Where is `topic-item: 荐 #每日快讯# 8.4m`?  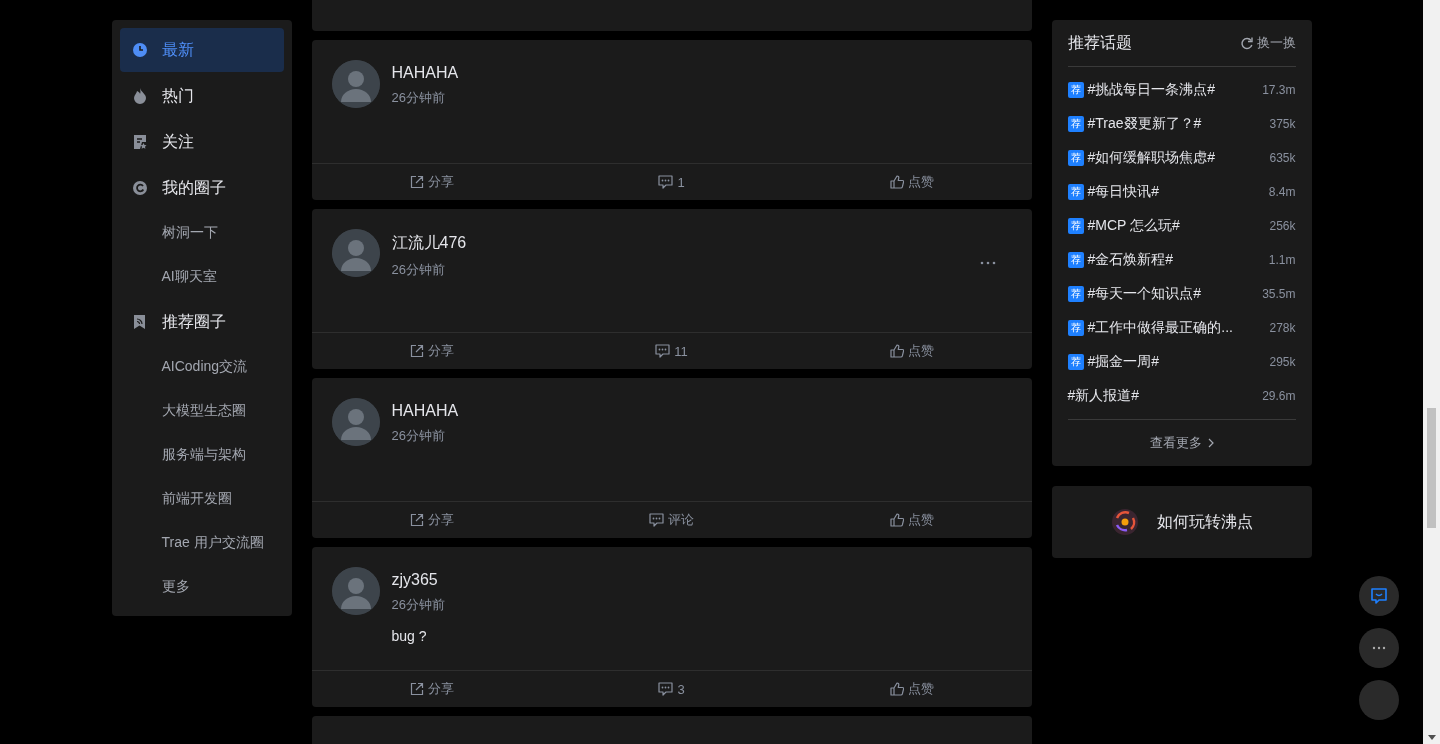
topic-item: 荐 #每日快讯# 8.4m is located at coordinates (1181, 192).